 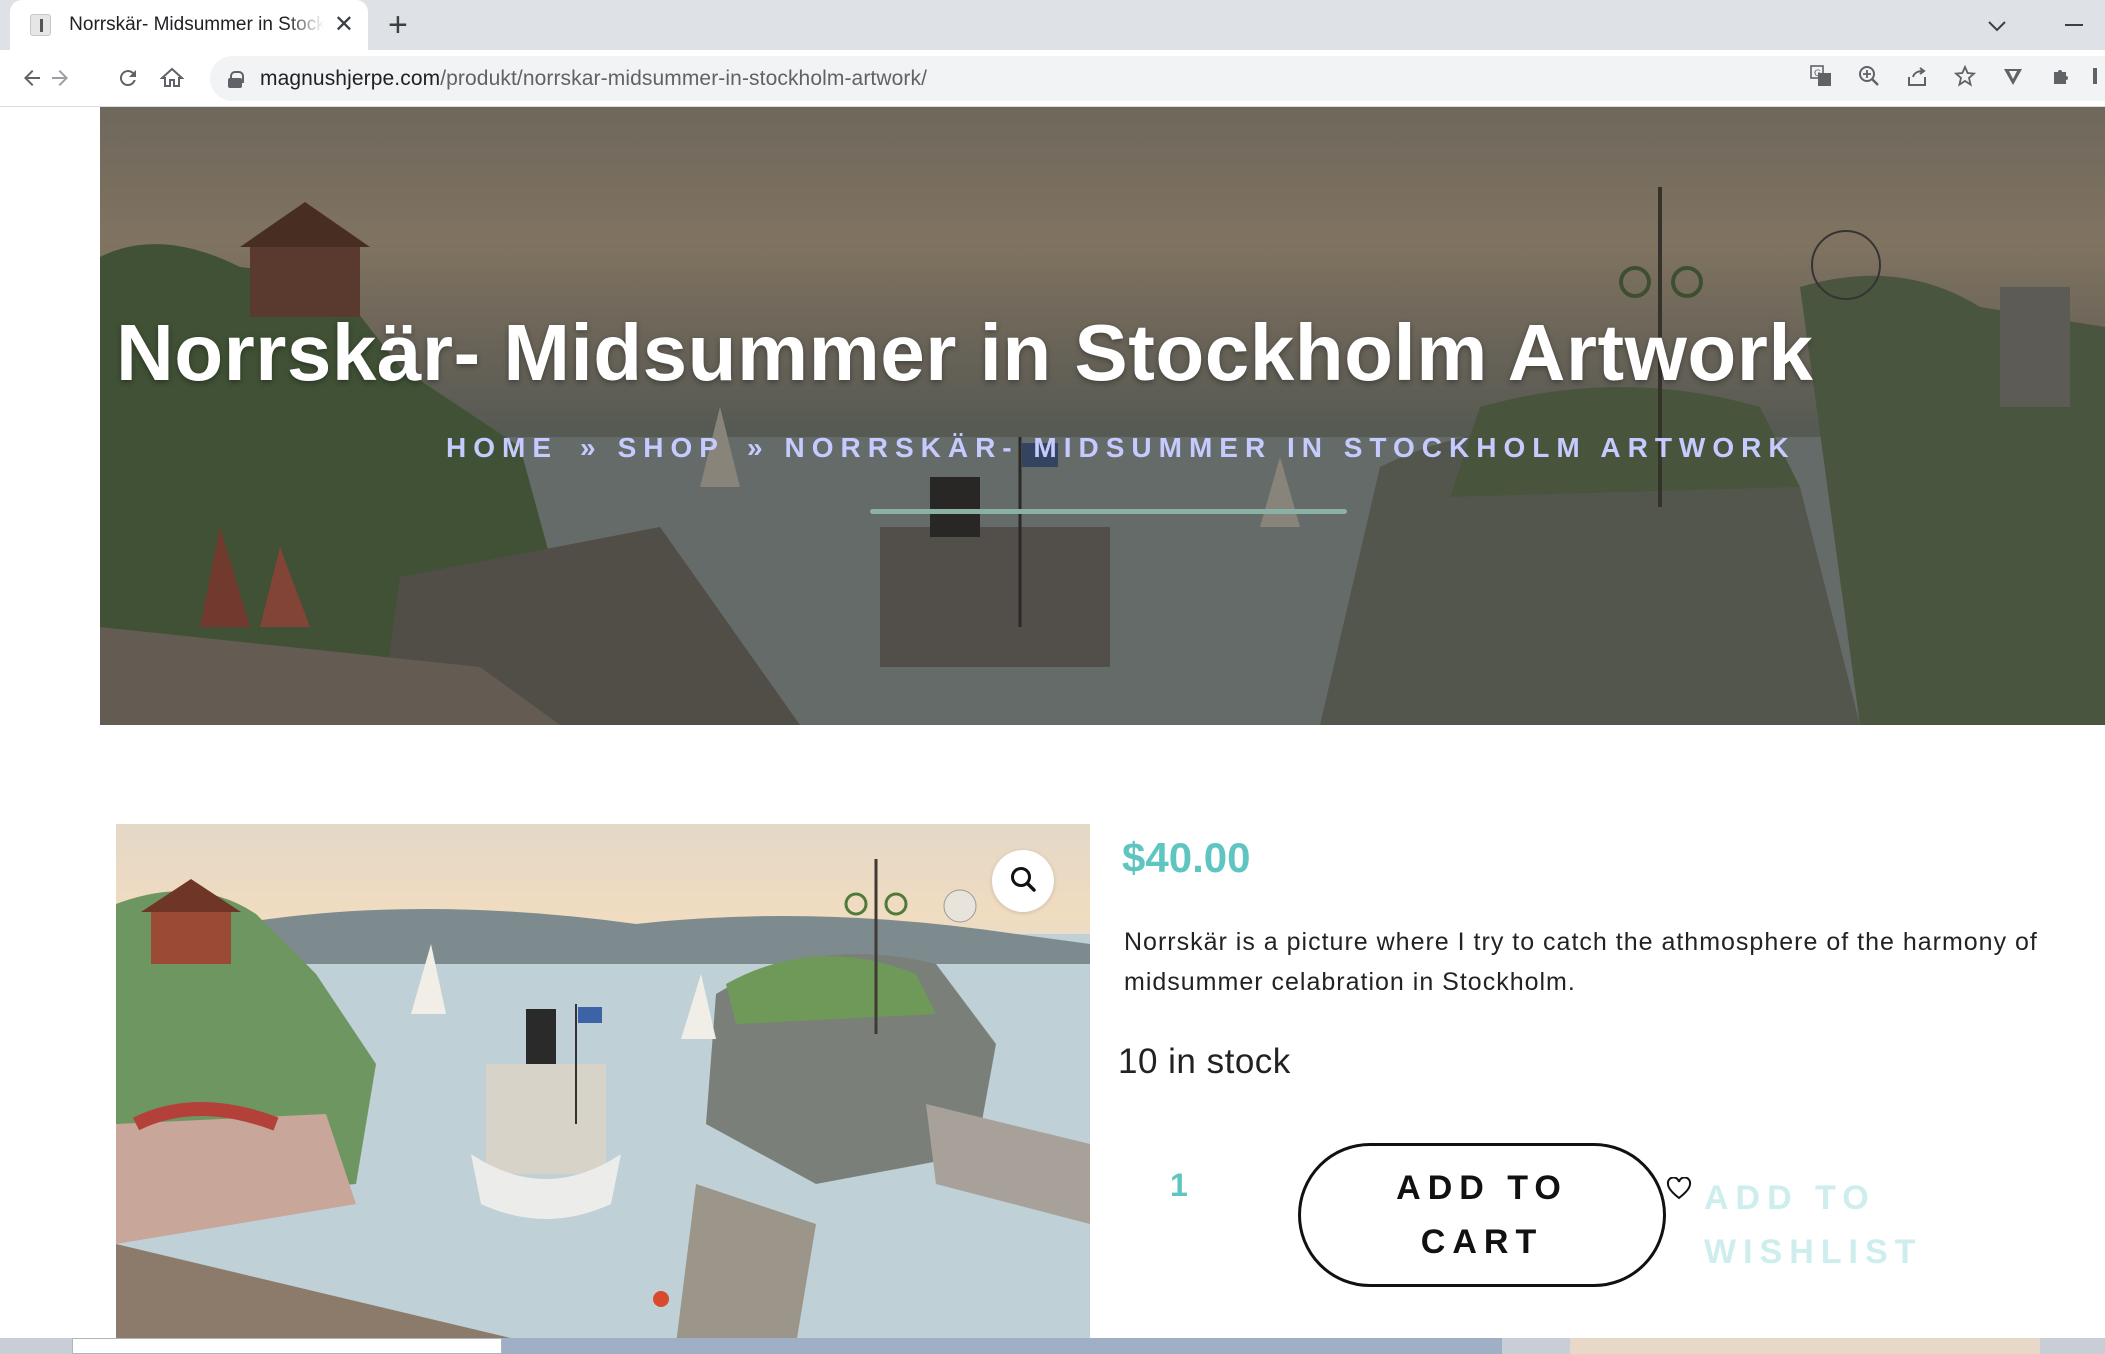 I want to click on minimize-window-icon, so click(x=2074, y=25).